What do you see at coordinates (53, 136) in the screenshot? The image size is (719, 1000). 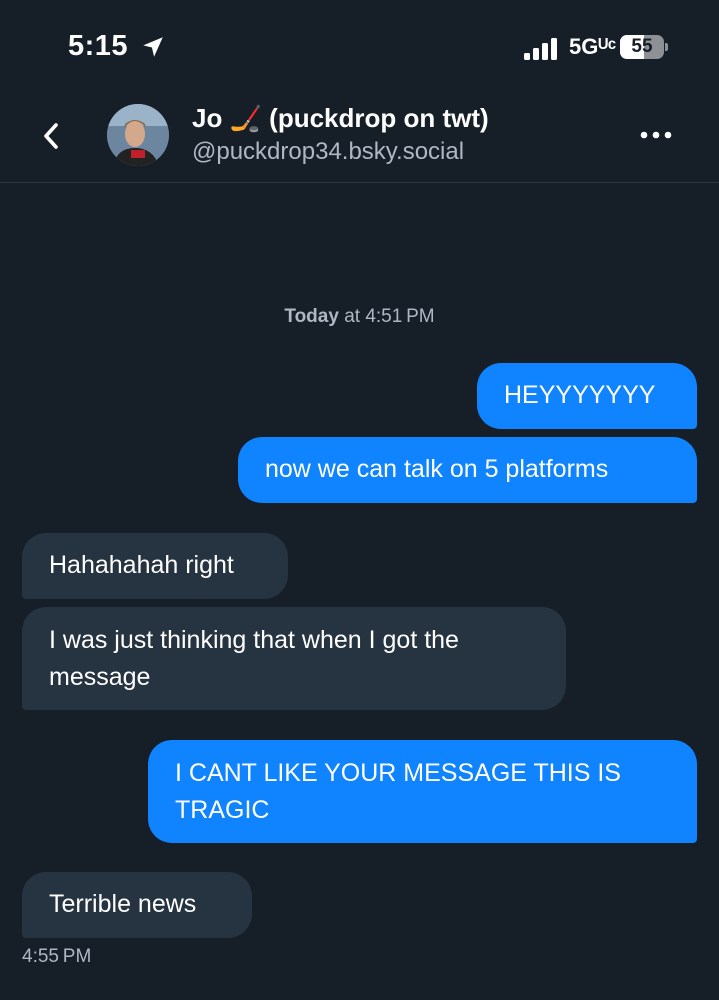 I see `back-chevron-icon` at bounding box center [53, 136].